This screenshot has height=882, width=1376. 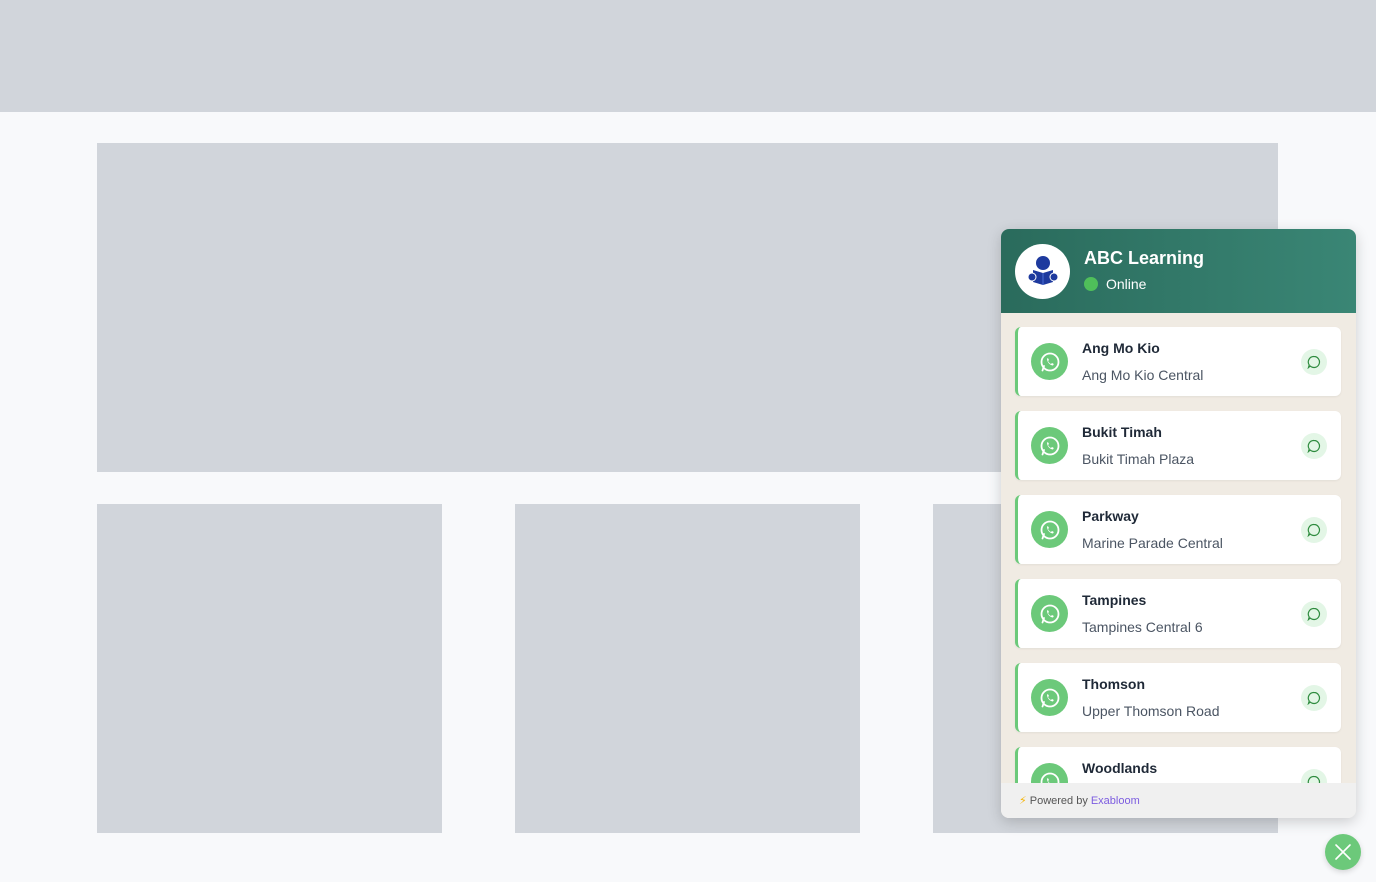 I want to click on status-text: Online, so click(x=1126, y=284).